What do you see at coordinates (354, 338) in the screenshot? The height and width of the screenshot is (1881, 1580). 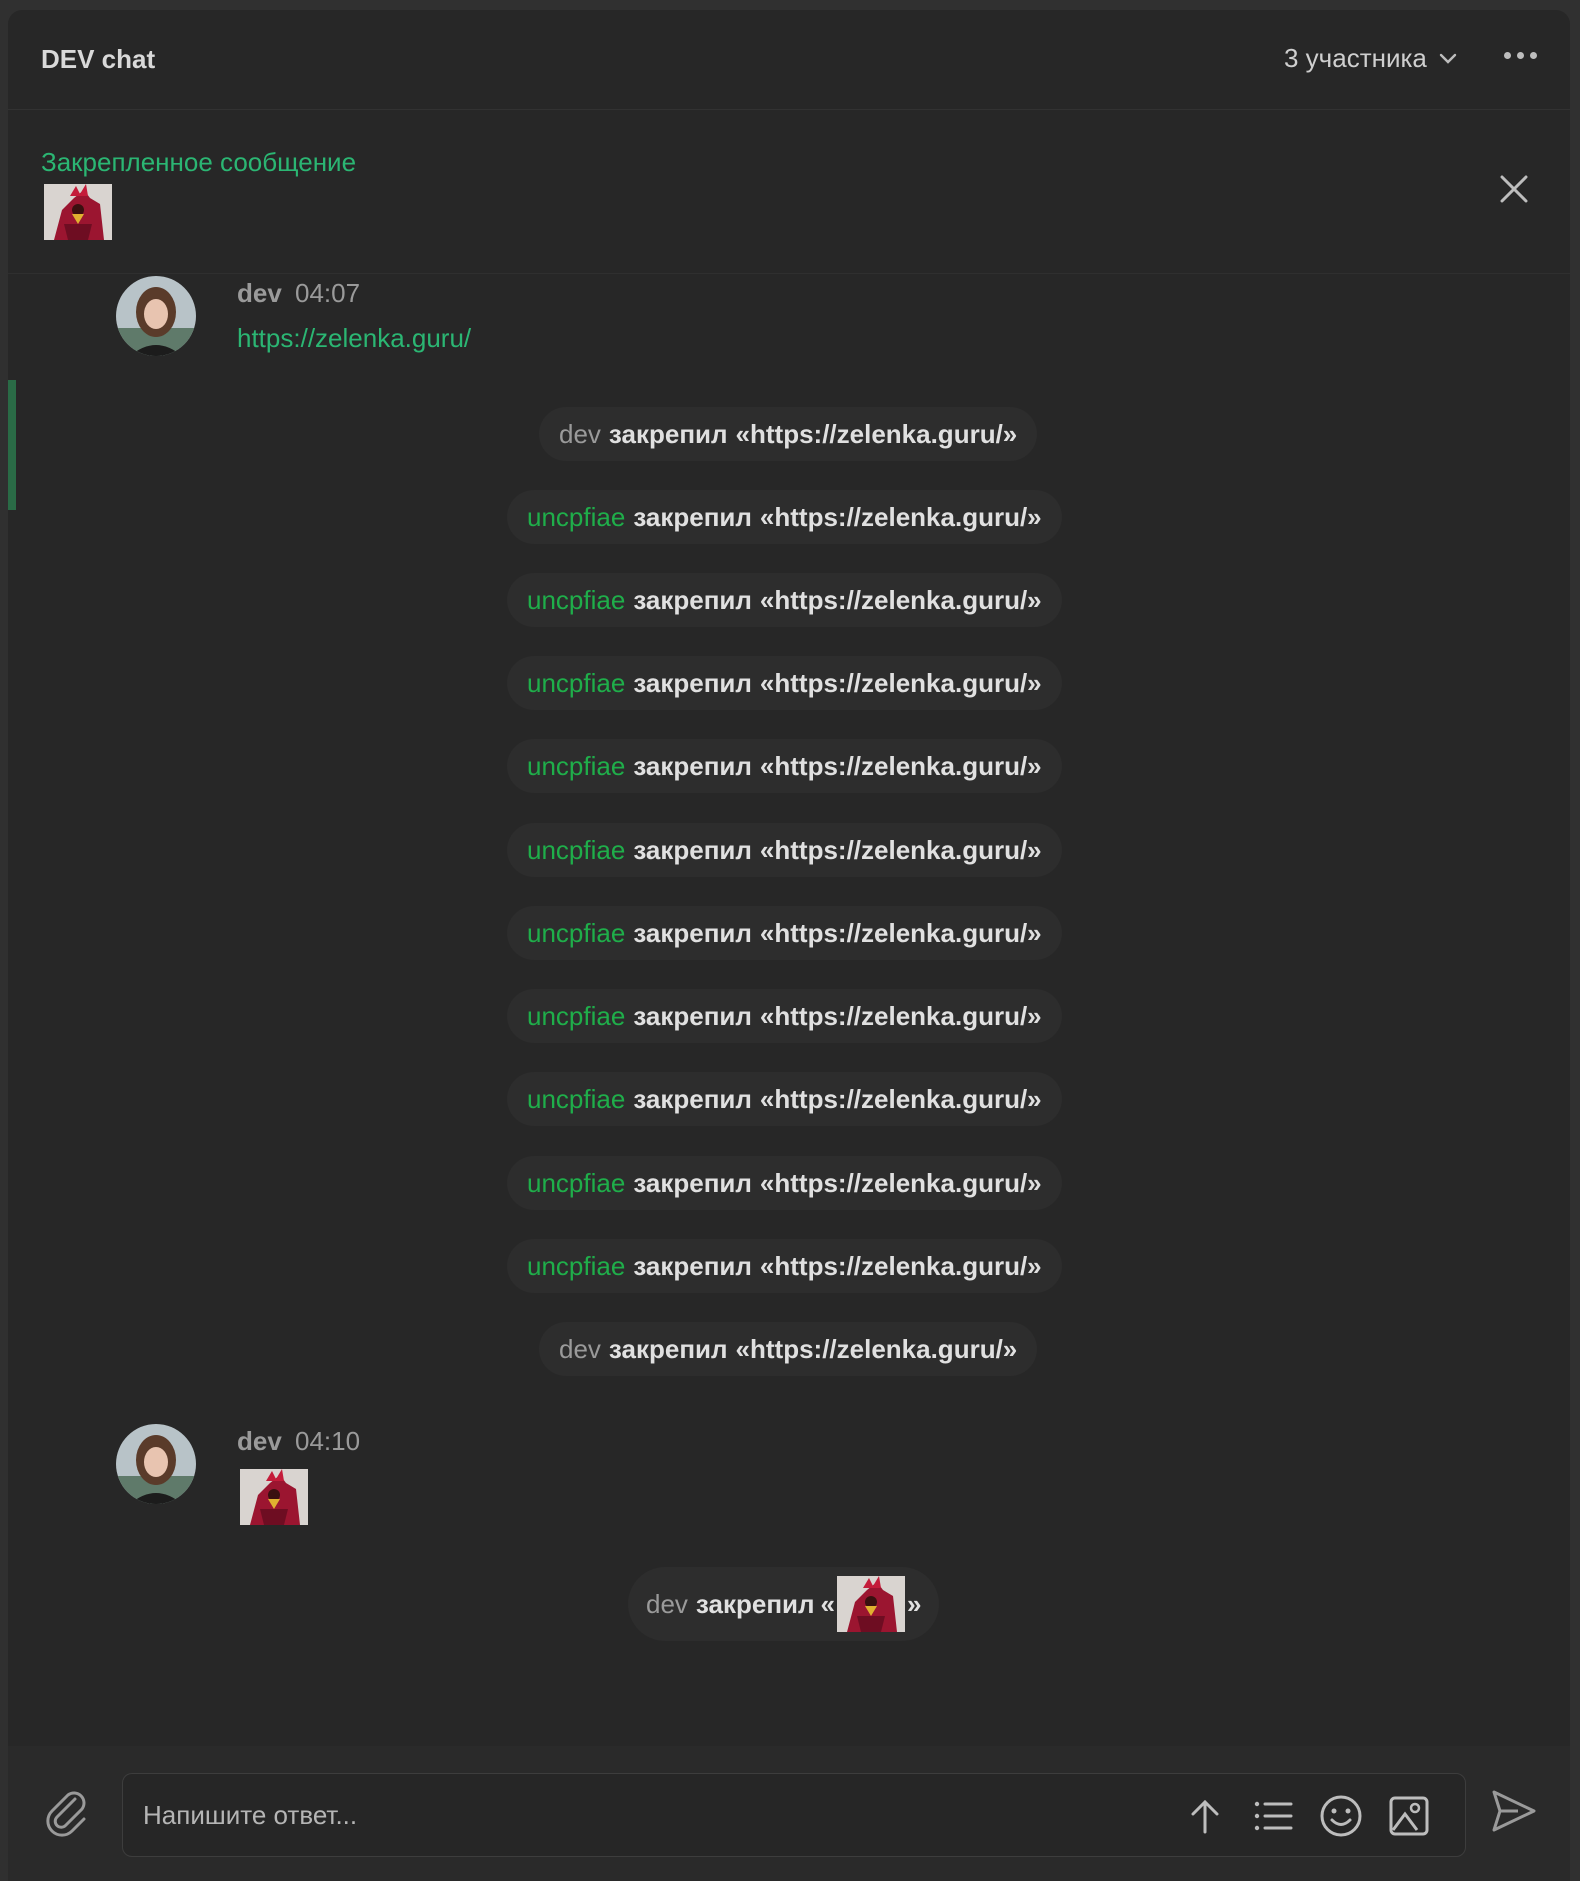 I see `message-link: https://zelenka.guru/` at bounding box center [354, 338].